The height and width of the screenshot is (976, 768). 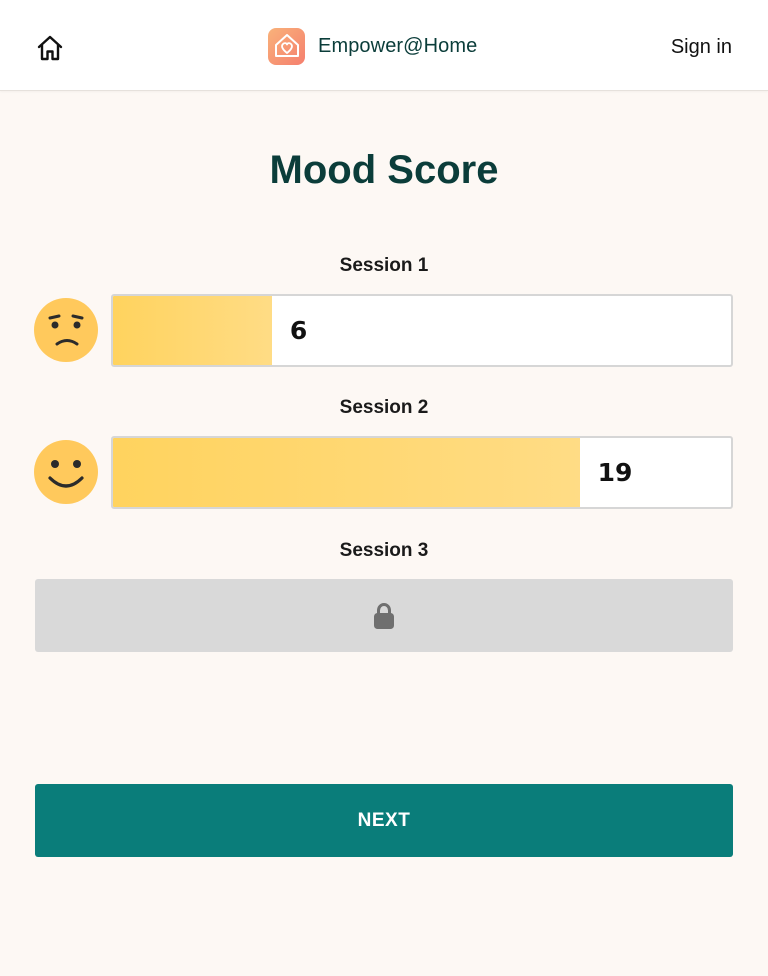 What do you see at coordinates (384, 265) in the screenshot?
I see `session-1-label: Session 1` at bounding box center [384, 265].